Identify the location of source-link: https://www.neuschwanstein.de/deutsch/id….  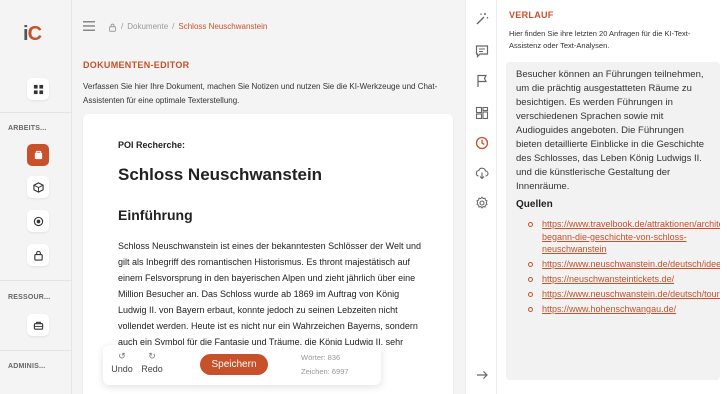
(624, 264).